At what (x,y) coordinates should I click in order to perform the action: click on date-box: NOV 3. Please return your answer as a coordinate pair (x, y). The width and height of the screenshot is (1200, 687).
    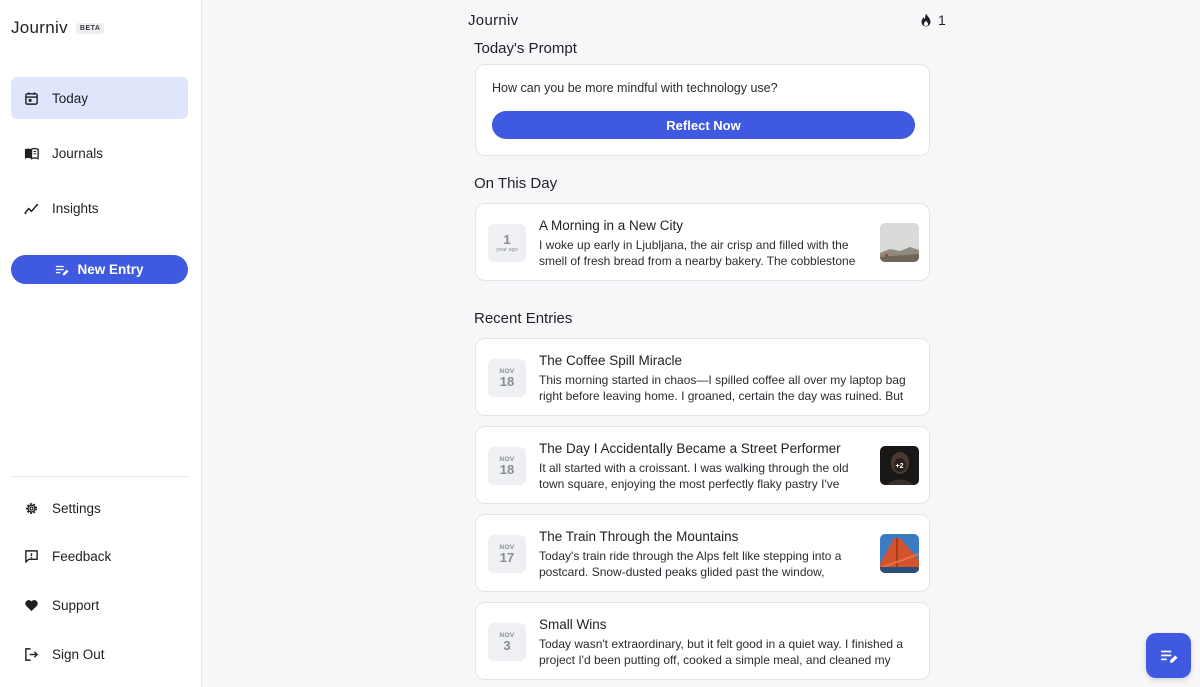
    Looking at the image, I should click on (507, 642).